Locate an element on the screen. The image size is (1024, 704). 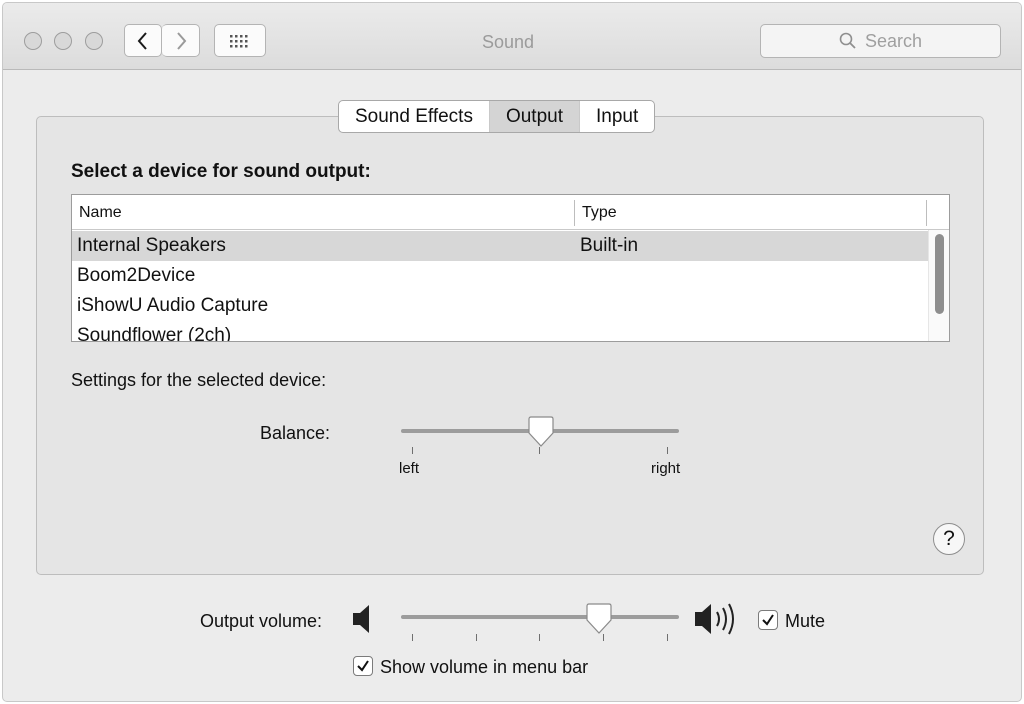
device-heading: Select a device for sound output: is located at coordinates (221, 171).